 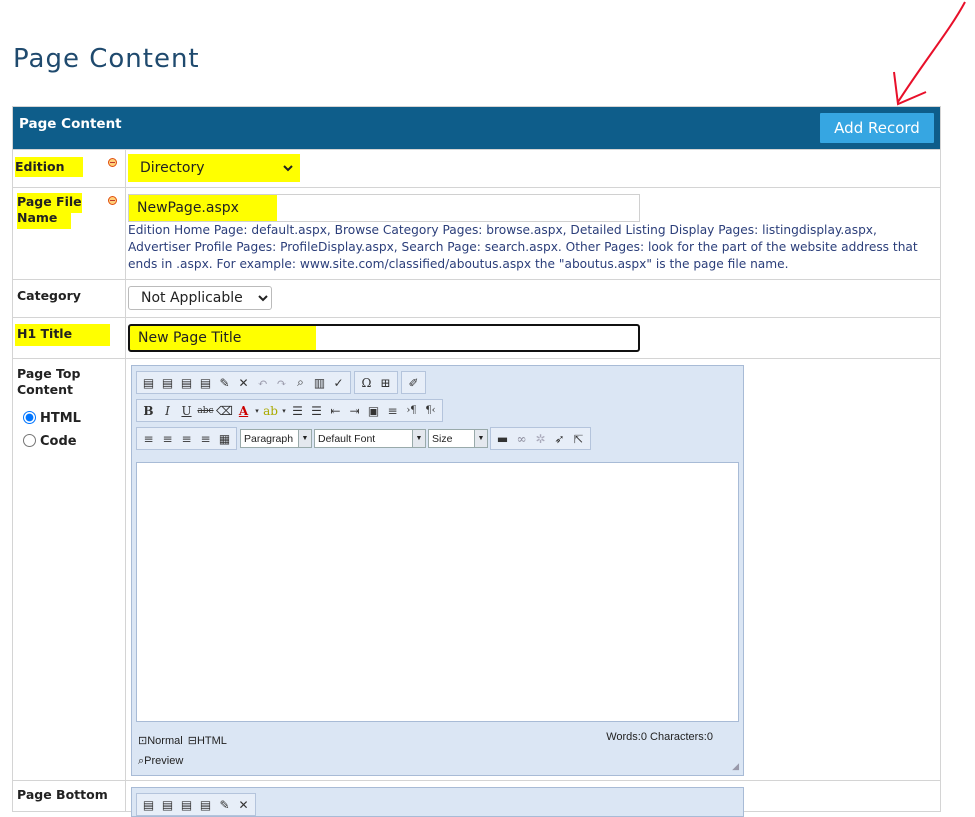 What do you see at coordinates (243, 410) in the screenshot?
I see `font-color-icon: A` at bounding box center [243, 410].